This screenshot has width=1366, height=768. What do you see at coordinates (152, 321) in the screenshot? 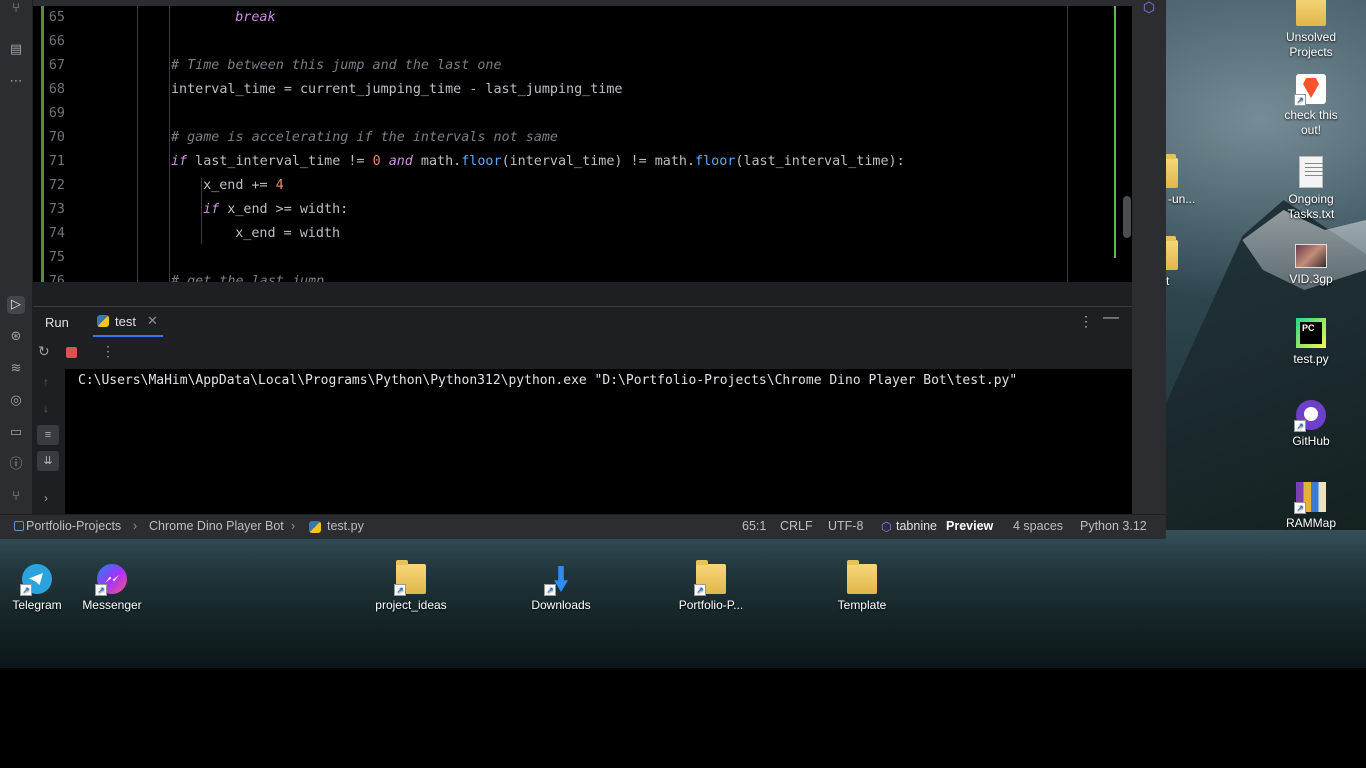
I see `close-tab-icon: ✕` at bounding box center [152, 321].